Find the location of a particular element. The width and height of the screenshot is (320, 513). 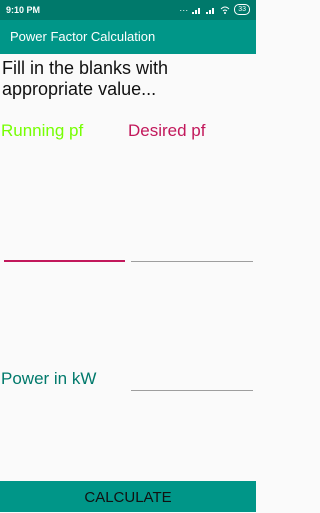

app-bar: Power Factor Calculation is located at coordinates (128, 37).